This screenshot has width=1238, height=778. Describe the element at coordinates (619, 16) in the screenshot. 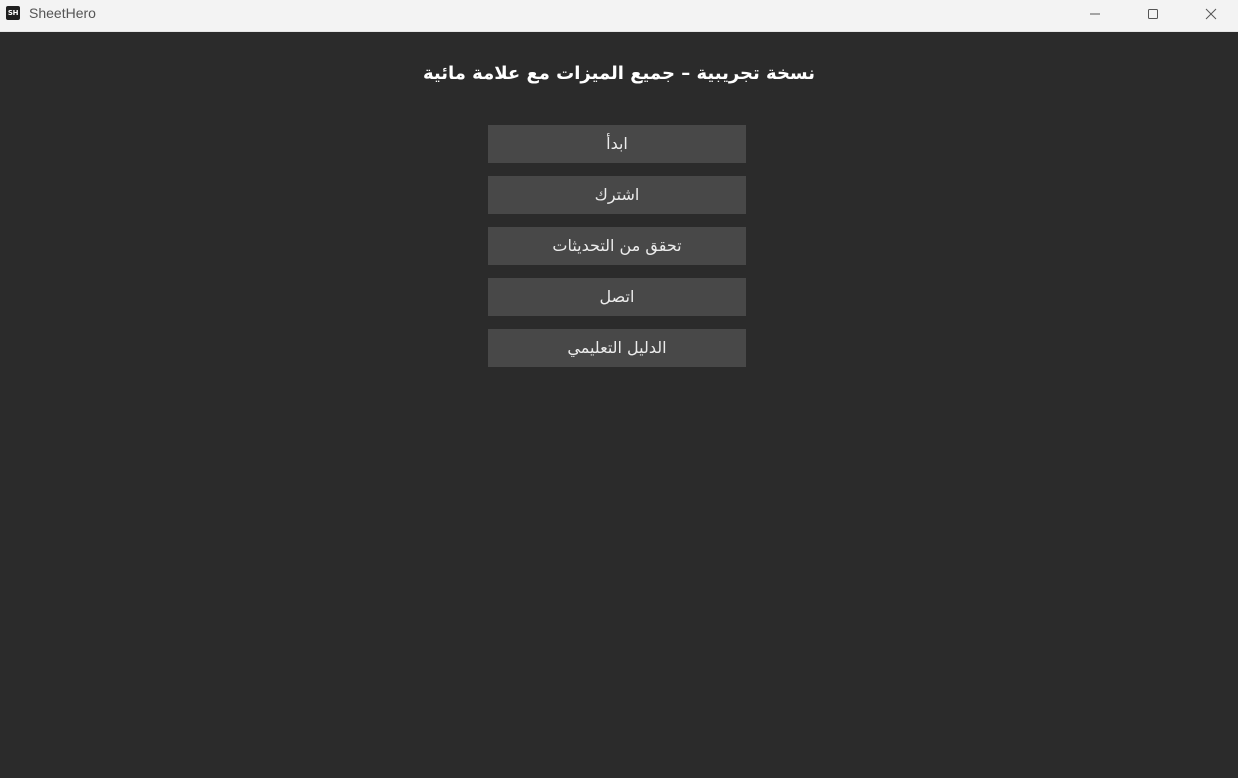

I see `title-bar: SH SheetHero` at that location.